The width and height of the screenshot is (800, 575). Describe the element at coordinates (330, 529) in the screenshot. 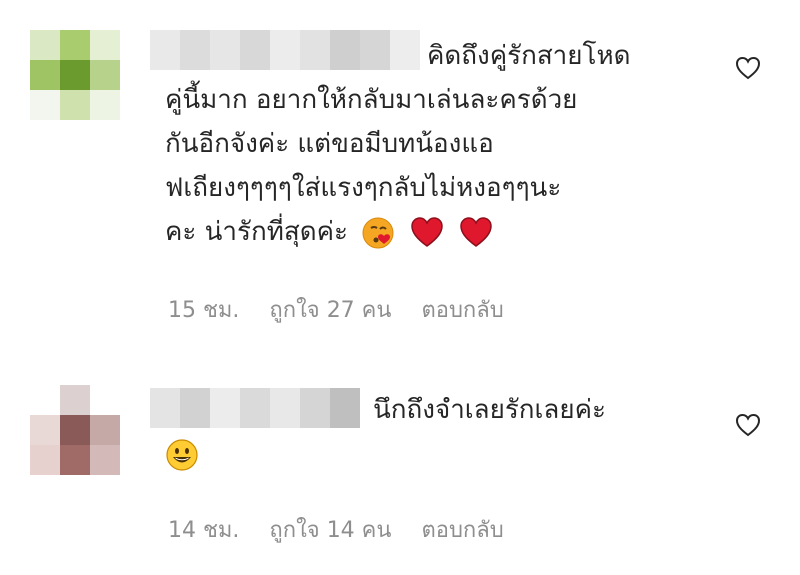

I see `likes-count: ถูกใจ 14 คน` at that location.